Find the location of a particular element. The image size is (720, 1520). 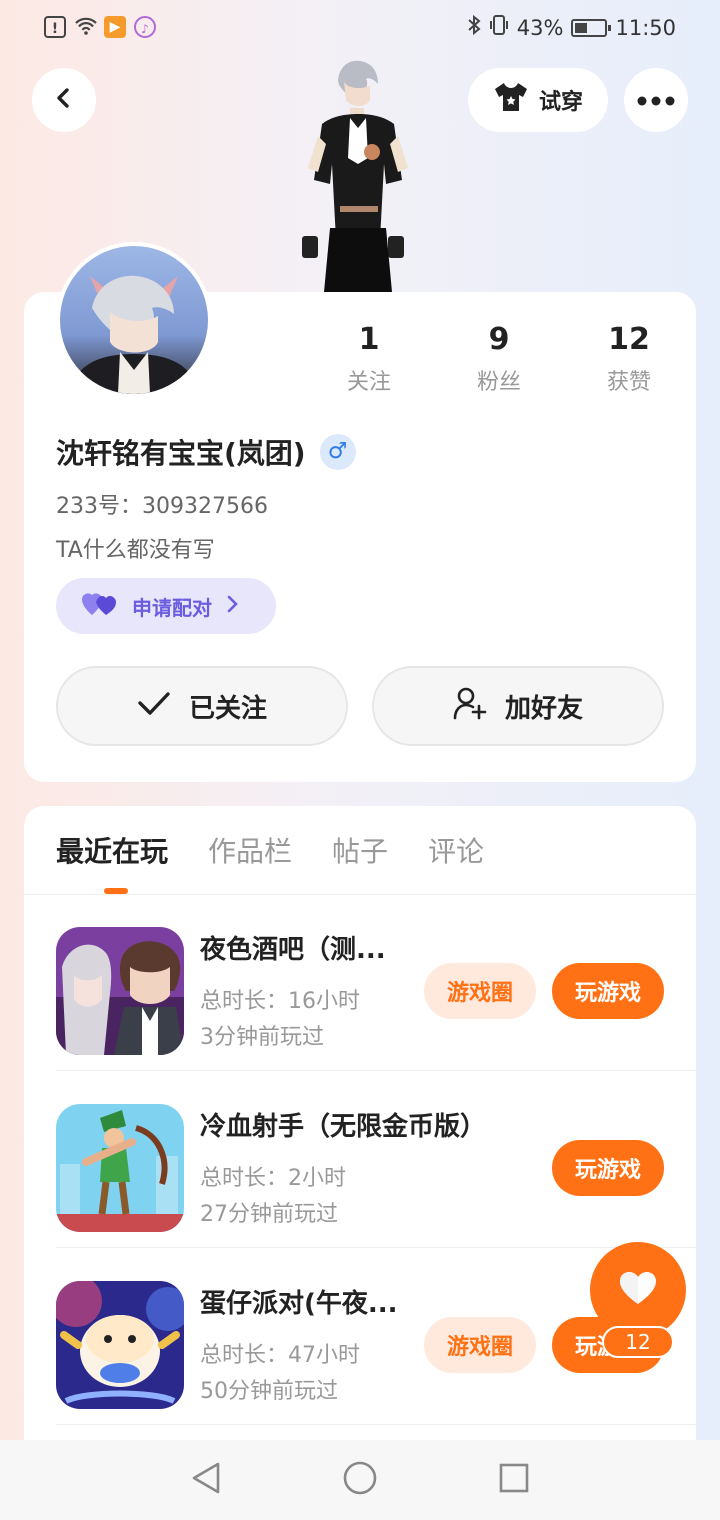

like-button is located at coordinates (638, 1290).